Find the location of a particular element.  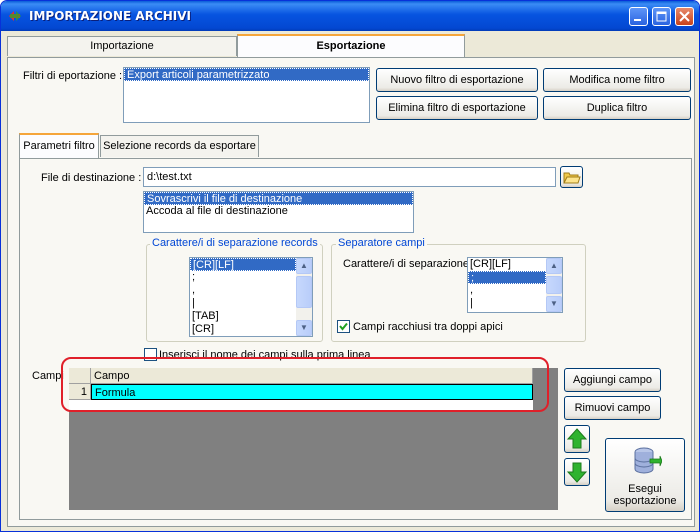

subtab-label: Parametri filtro is located at coordinates (59, 146).